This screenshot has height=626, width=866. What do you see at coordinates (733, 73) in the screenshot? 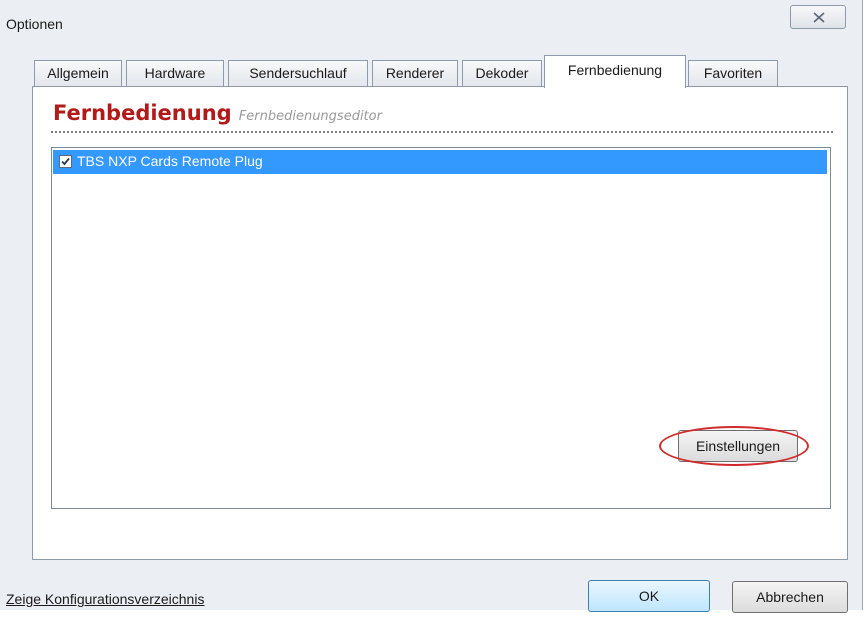
I see `tab-favoriten: Favoriten` at bounding box center [733, 73].